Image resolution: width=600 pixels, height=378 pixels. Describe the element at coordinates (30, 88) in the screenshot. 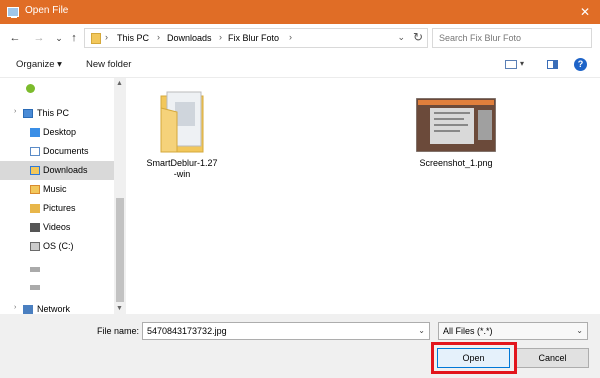

I see `onedrive-icon` at that location.